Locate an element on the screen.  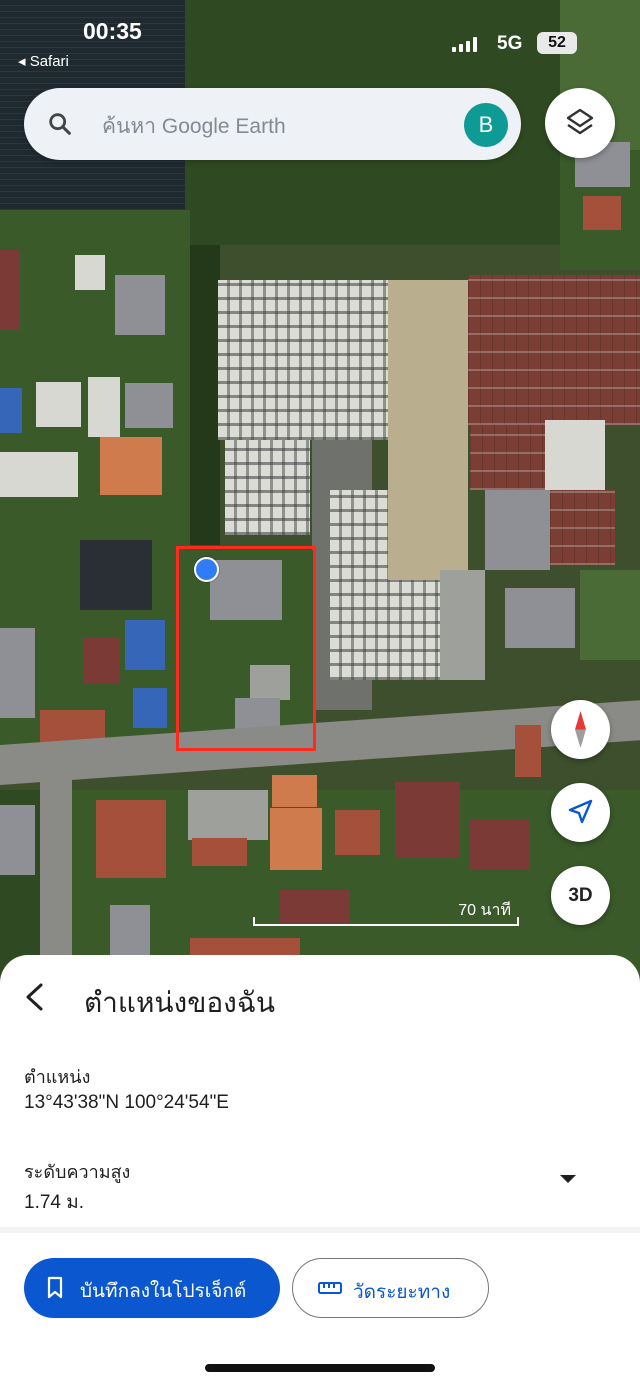
back-arrow-icon is located at coordinates (34, 997).